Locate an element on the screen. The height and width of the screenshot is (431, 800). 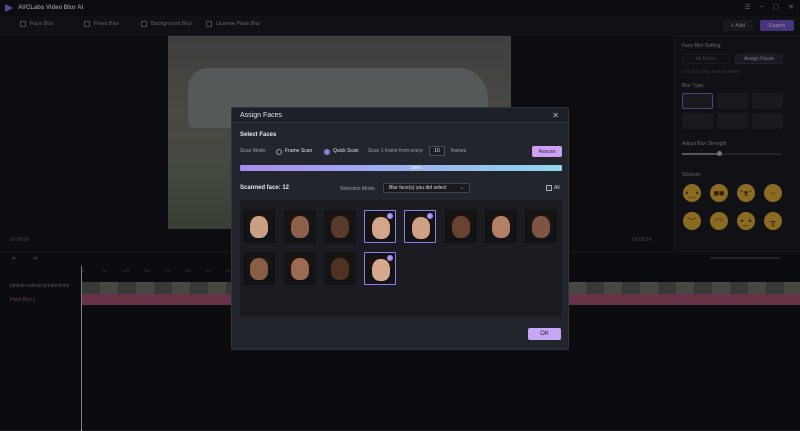
dialog-header: Assign Faces is located at coordinates (400, 115).